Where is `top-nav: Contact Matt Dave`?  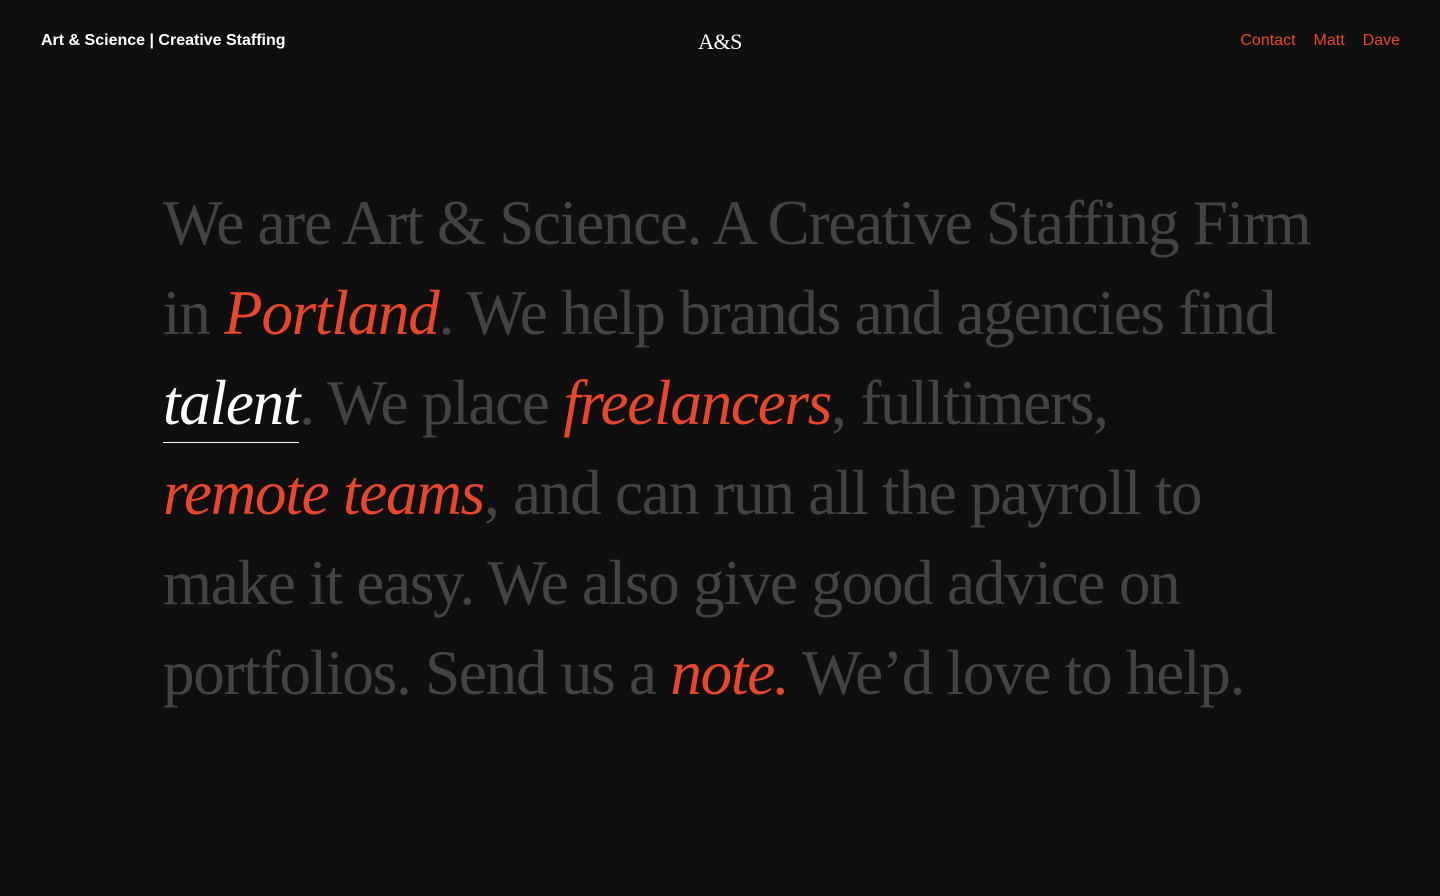 top-nav: Contact Matt Dave is located at coordinates (1320, 41).